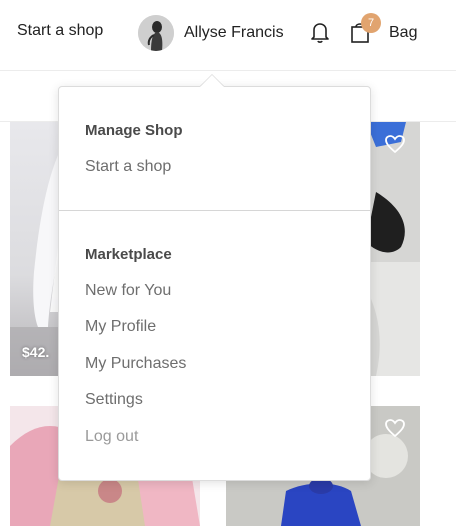 The width and height of the screenshot is (456, 526). Describe the element at coordinates (60, 31) in the screenshot. I see `start-a-shop-link: Start a shop` at that location.